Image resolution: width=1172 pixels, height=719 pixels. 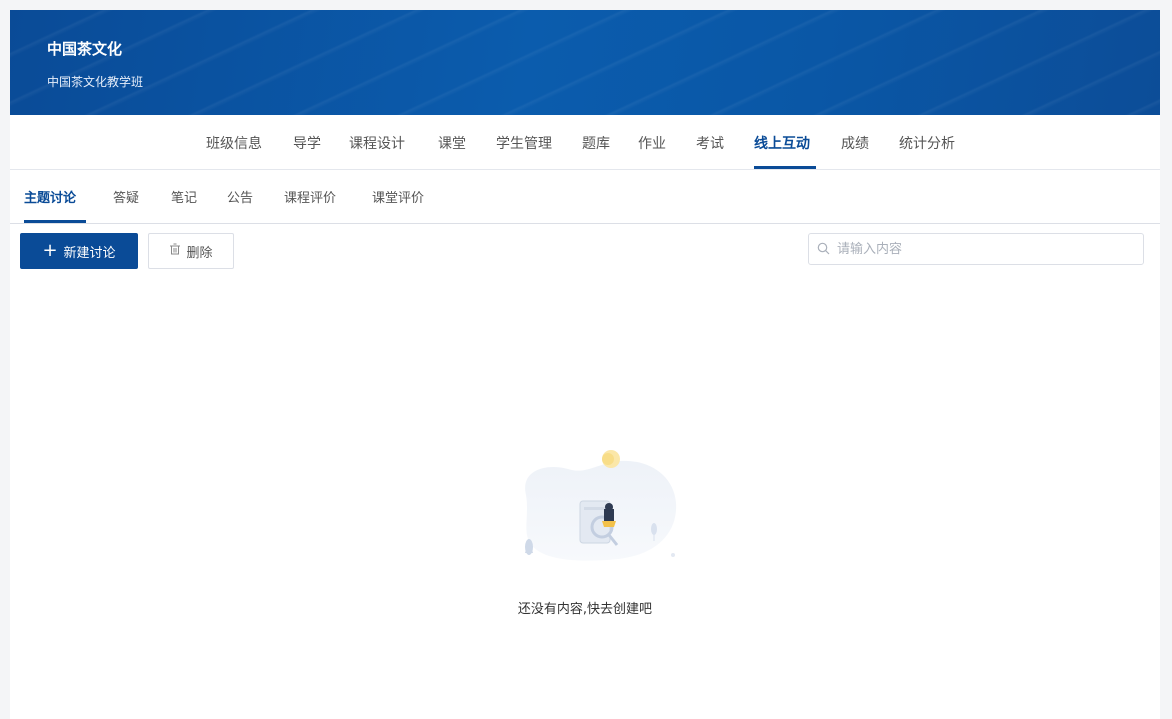 What do you see at coordinates (310, 196) in the screenshot?
I see `tab-course-evaluation: 课程评价` at bounding box center [310, 196].